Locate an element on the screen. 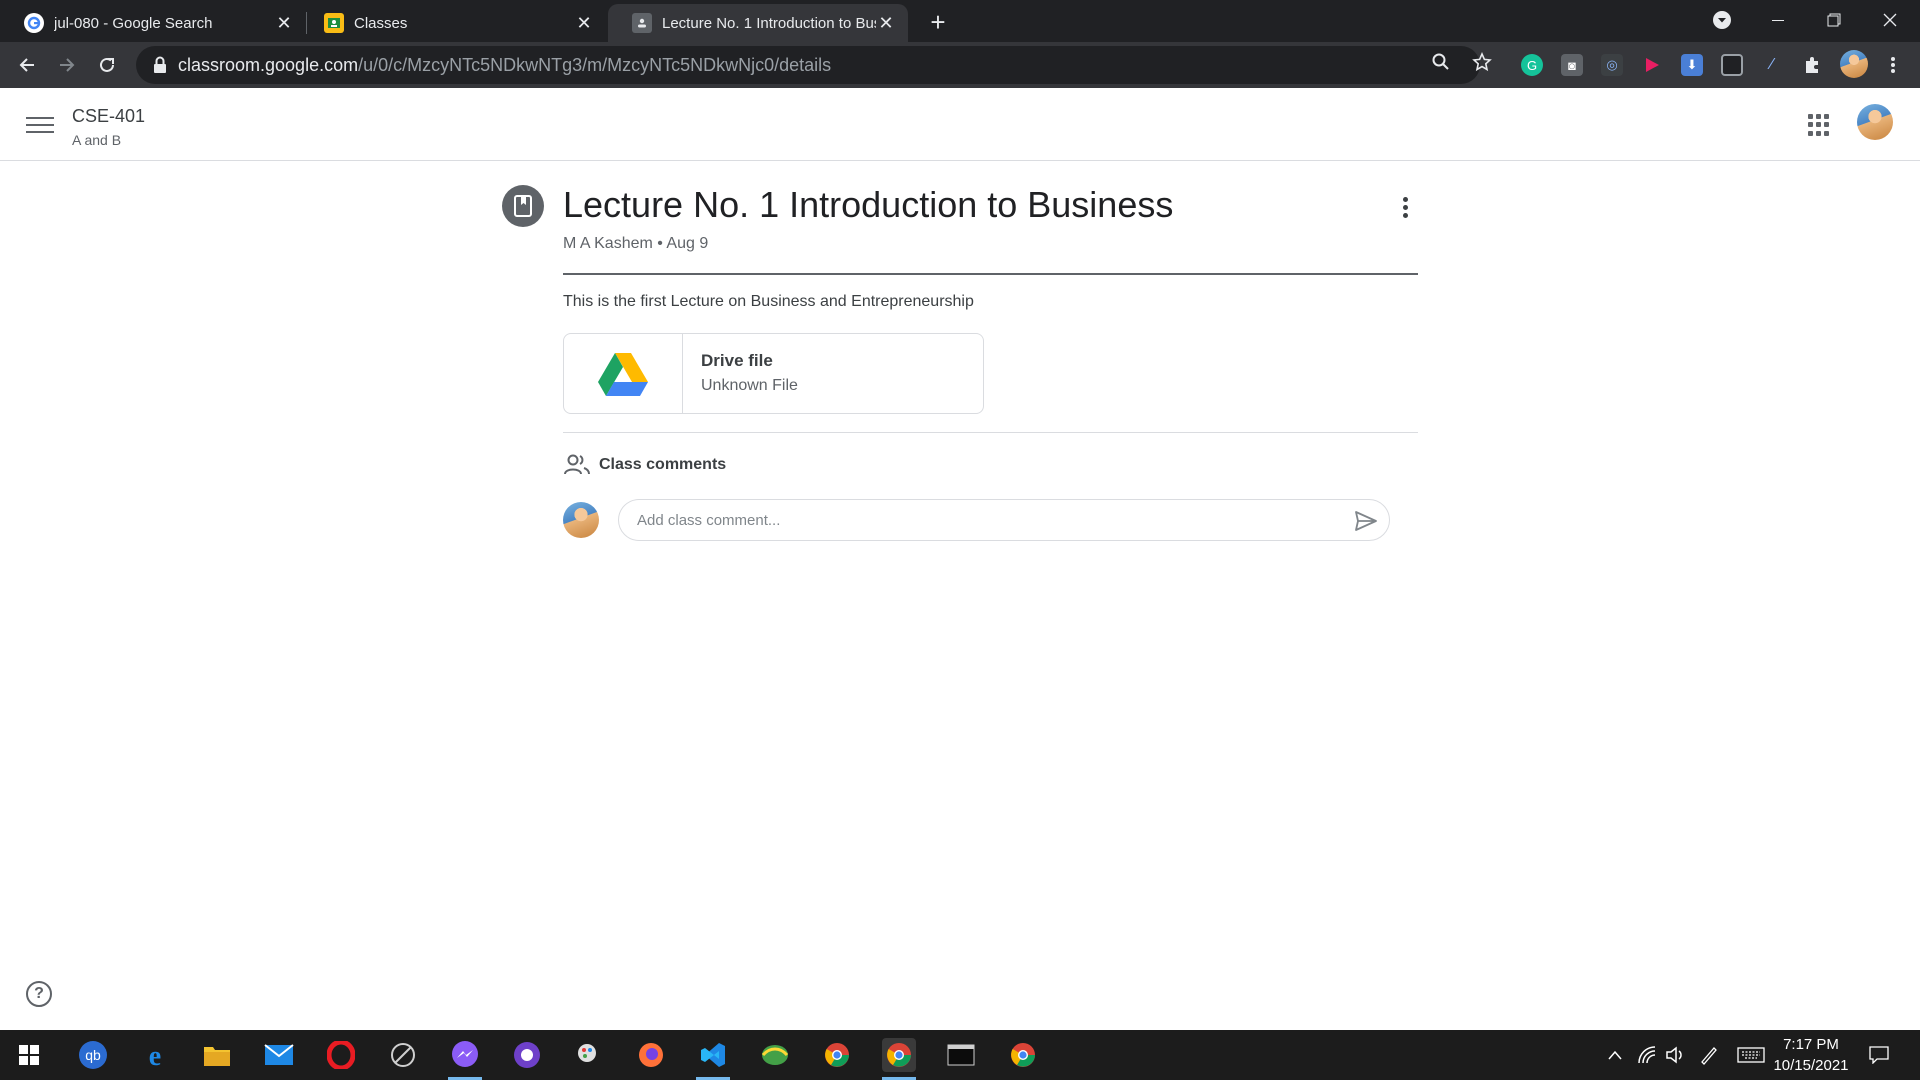 The image size is (1920, 1080). more-options-icon is located at coordinates (1405, 207).